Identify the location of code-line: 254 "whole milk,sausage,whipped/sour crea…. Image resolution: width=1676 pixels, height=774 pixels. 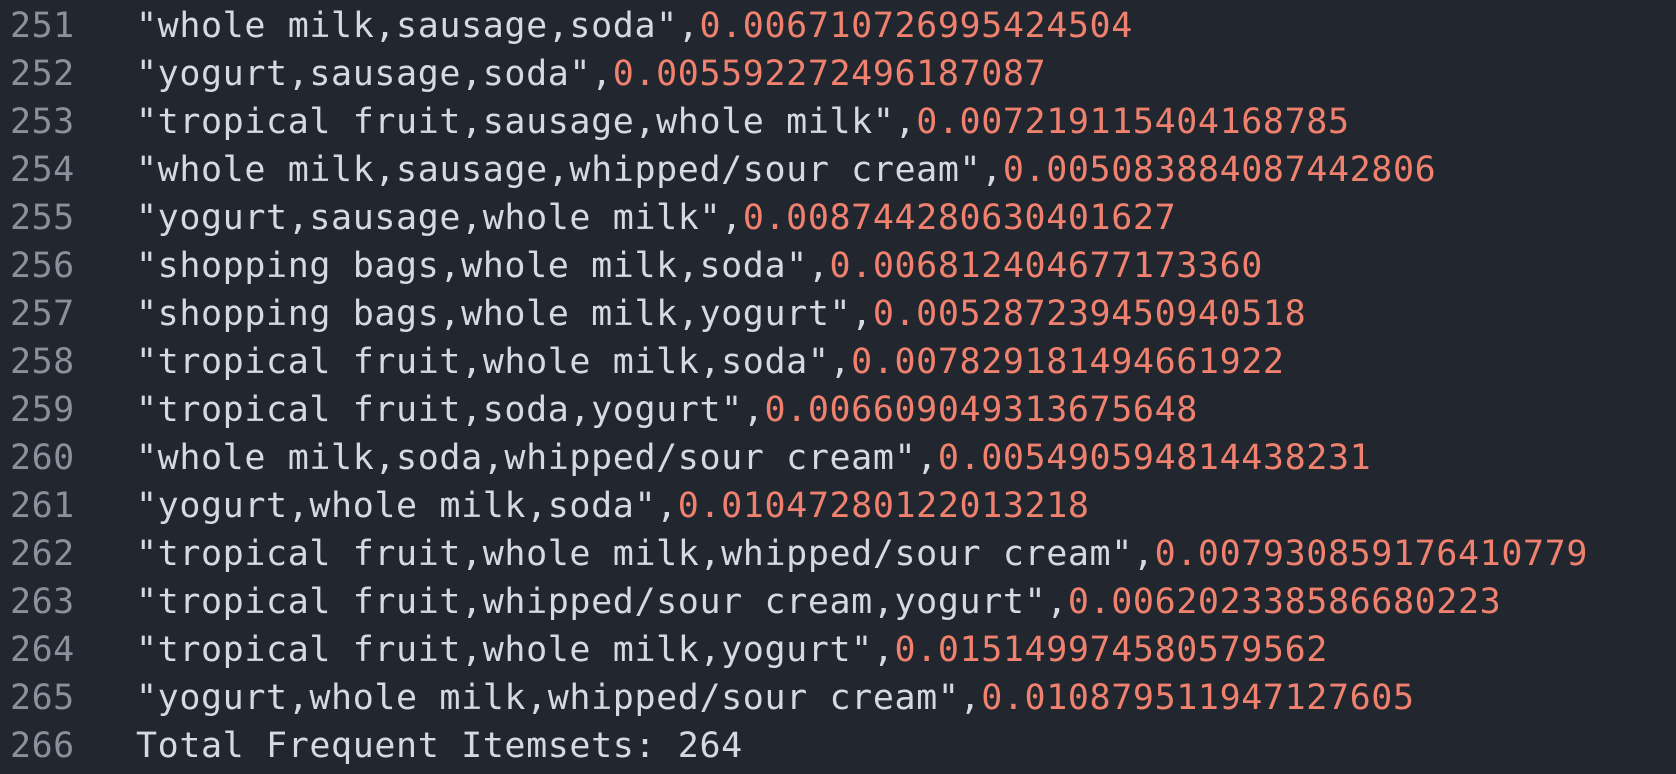
(838, 170).